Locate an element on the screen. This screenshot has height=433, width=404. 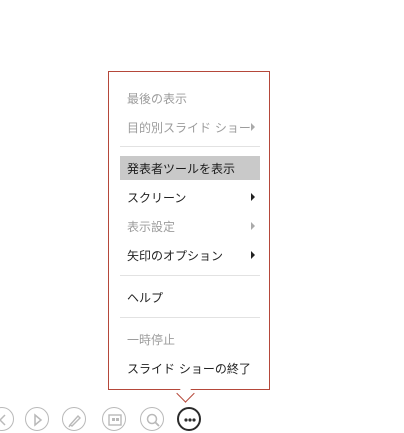
more-icon is located at coordinates (190, 420).